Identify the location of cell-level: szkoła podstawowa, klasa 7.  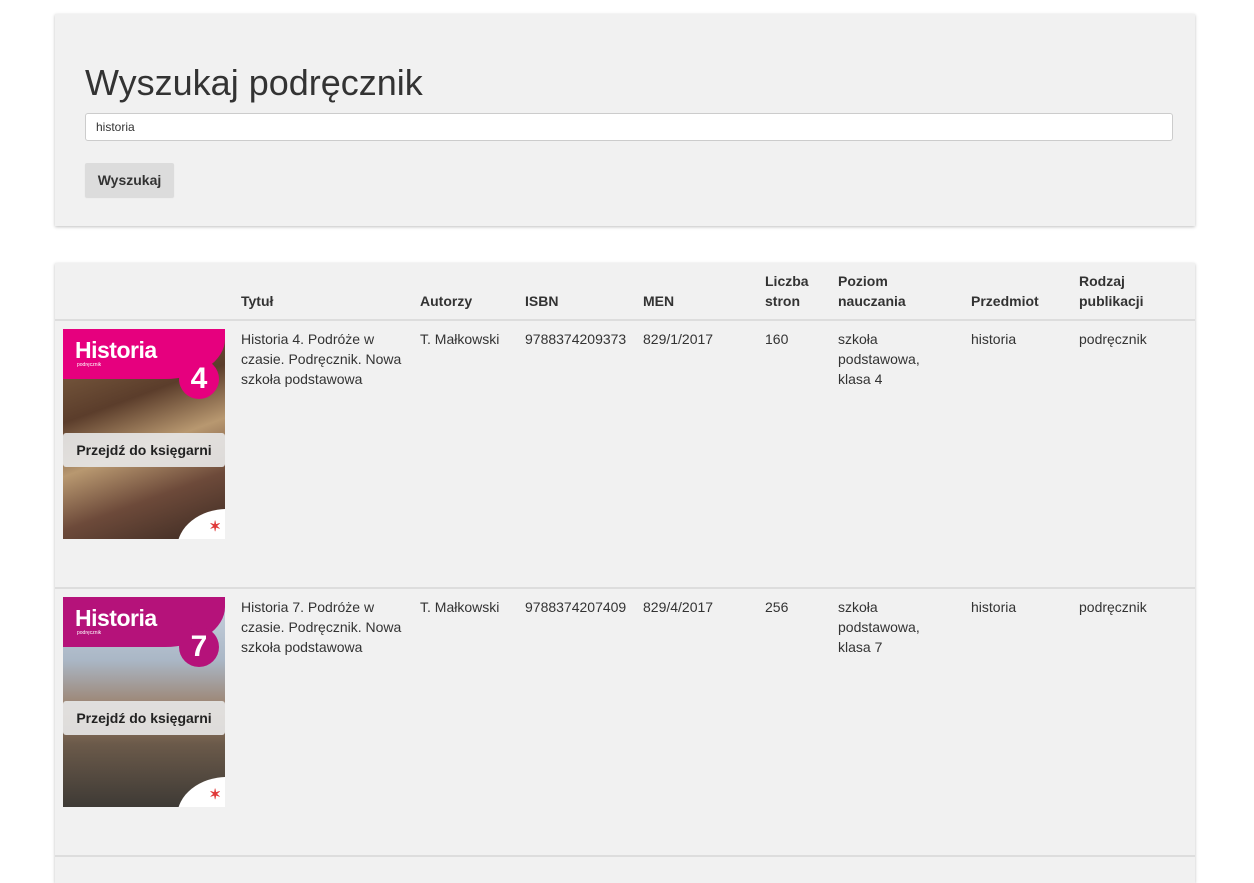
(879, 627).